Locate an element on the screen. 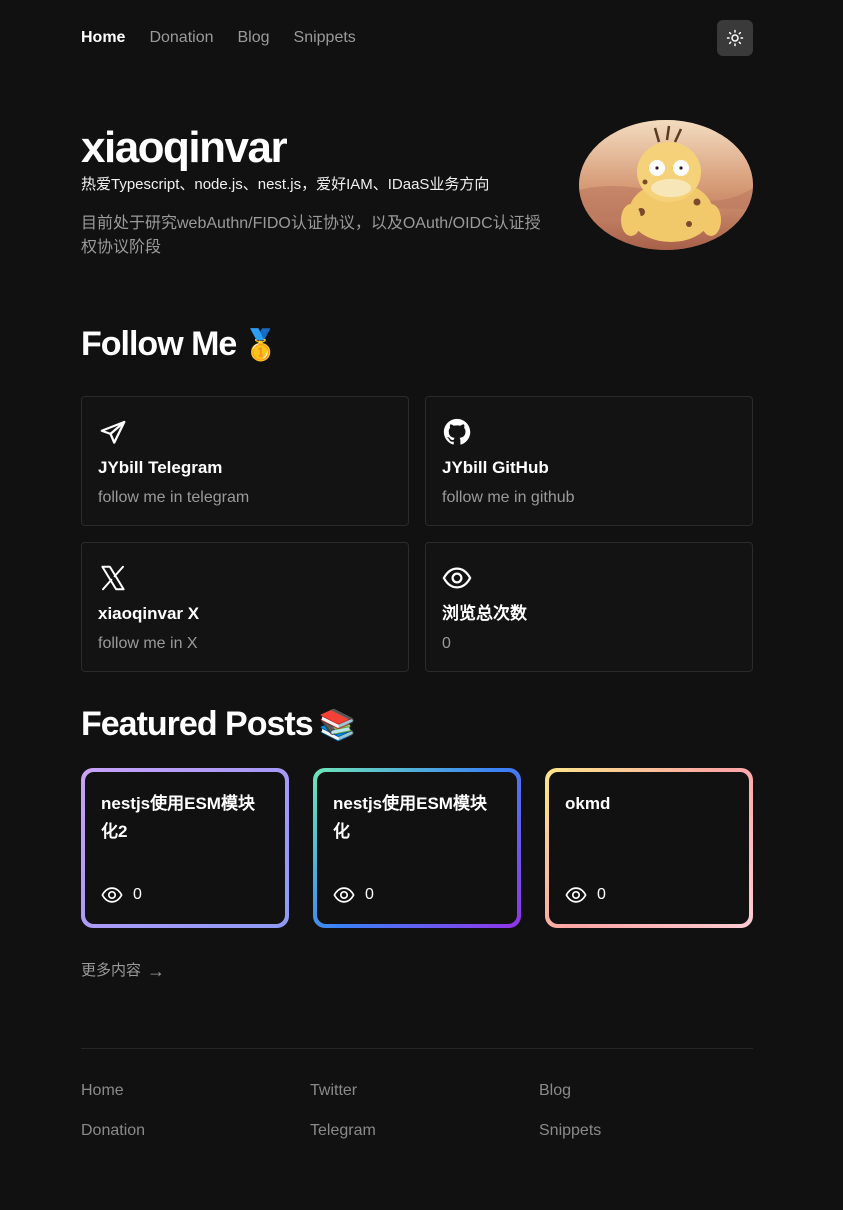  sun-icon is located at coordinates (735, 38).